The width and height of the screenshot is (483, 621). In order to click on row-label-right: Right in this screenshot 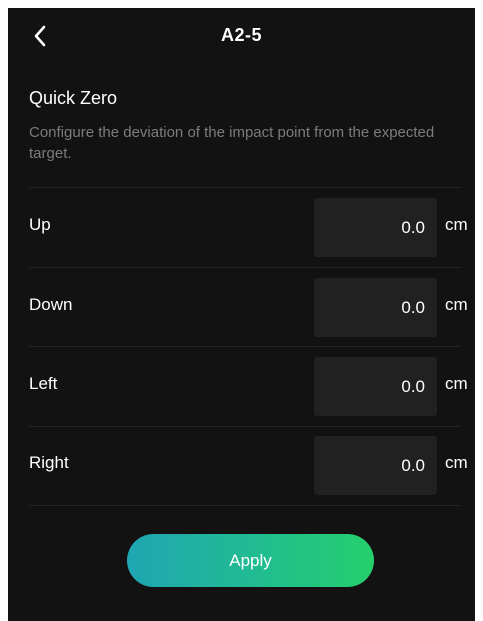, I will do `click(49, 462)`.